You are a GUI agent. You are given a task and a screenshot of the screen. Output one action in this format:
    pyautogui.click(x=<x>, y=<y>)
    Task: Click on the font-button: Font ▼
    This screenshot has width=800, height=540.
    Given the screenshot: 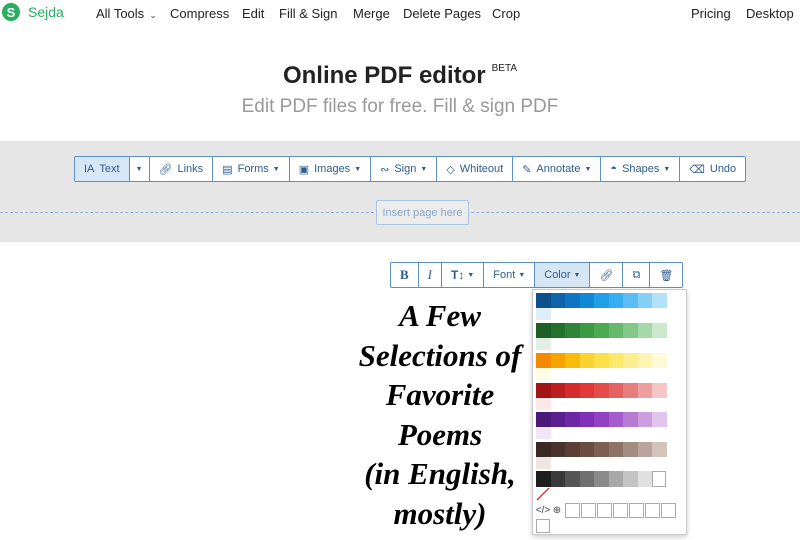 What is the action you would take?
    pyautogui.click(x=510, y=275)
    